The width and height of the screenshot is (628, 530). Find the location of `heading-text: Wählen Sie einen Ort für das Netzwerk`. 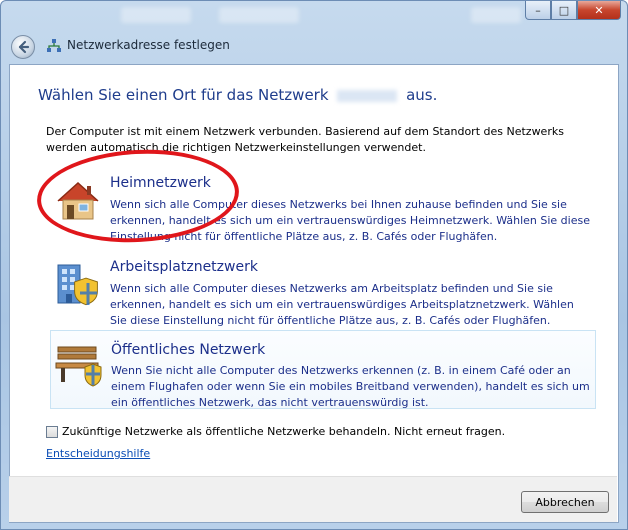

heading-text: Wählen Sie einen Ort für das Netzwerk is located at coordinates (183, 95).